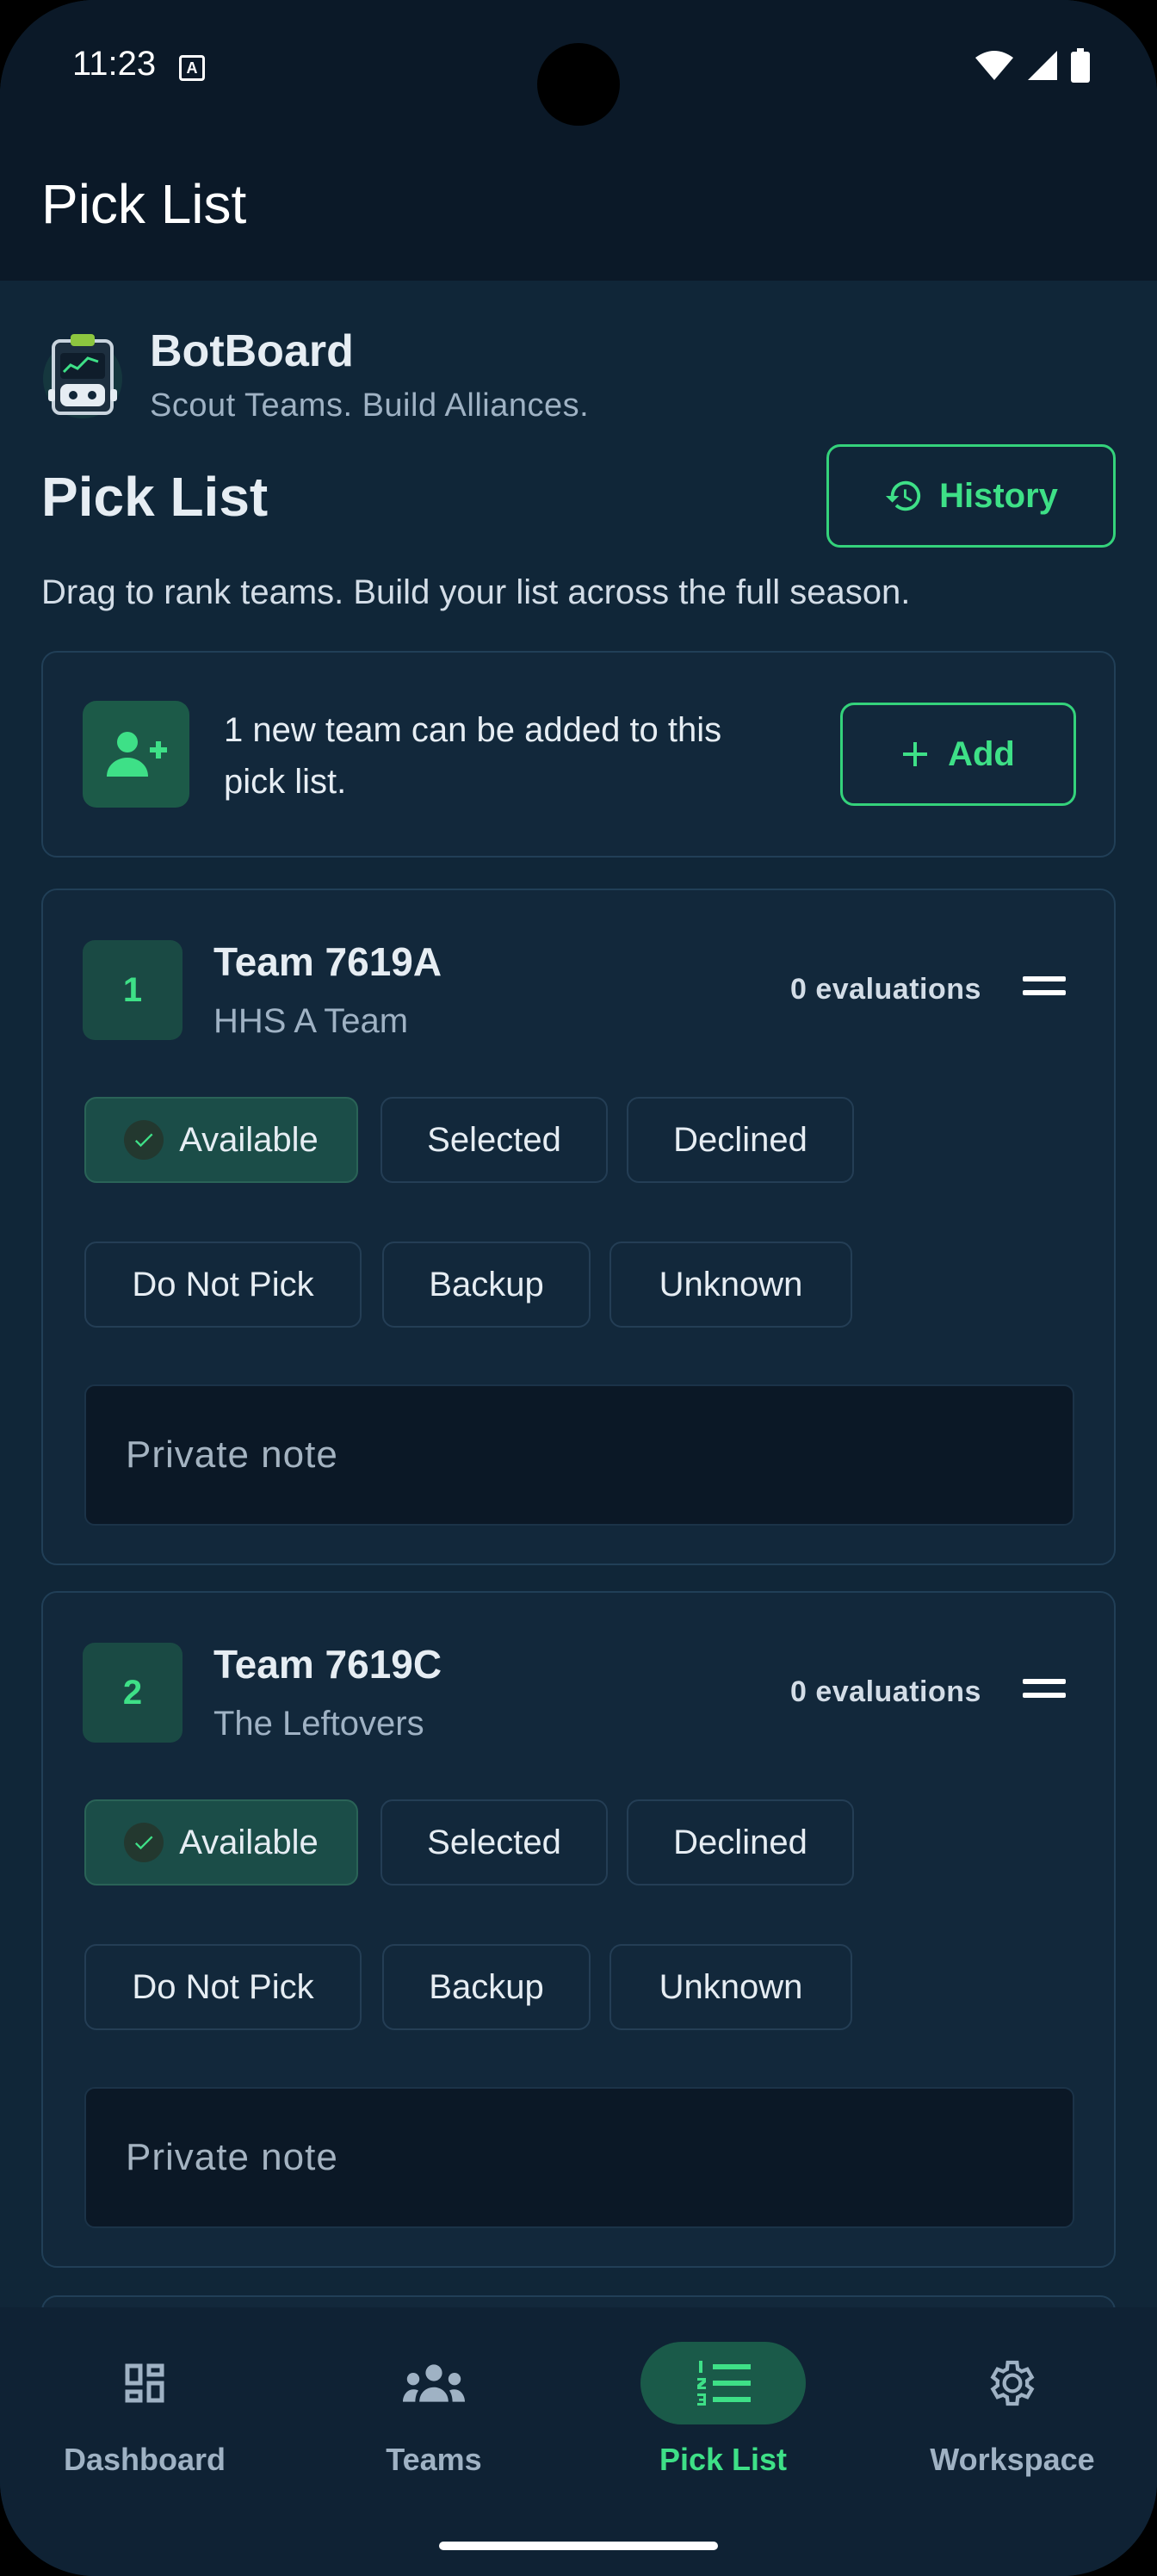 The image size is (1157, 2576). What do you see at coordinates (434, 2459) in the screenshot?
I see `nav-label: Teams` at bounding box center [434, 2459].